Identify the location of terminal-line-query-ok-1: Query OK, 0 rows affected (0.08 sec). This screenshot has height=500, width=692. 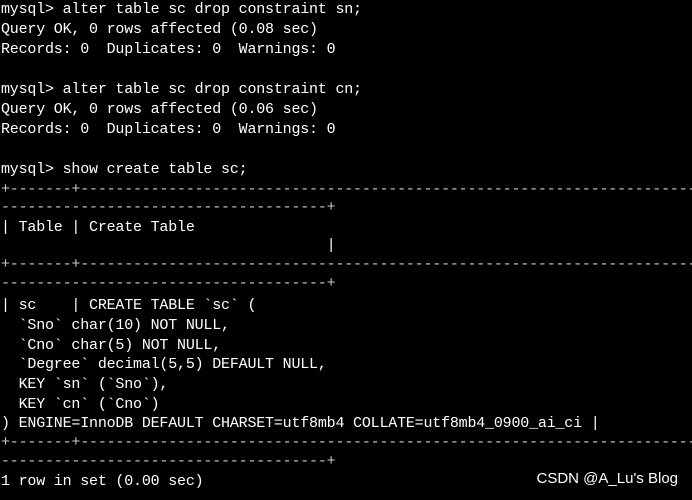
(159, 29).